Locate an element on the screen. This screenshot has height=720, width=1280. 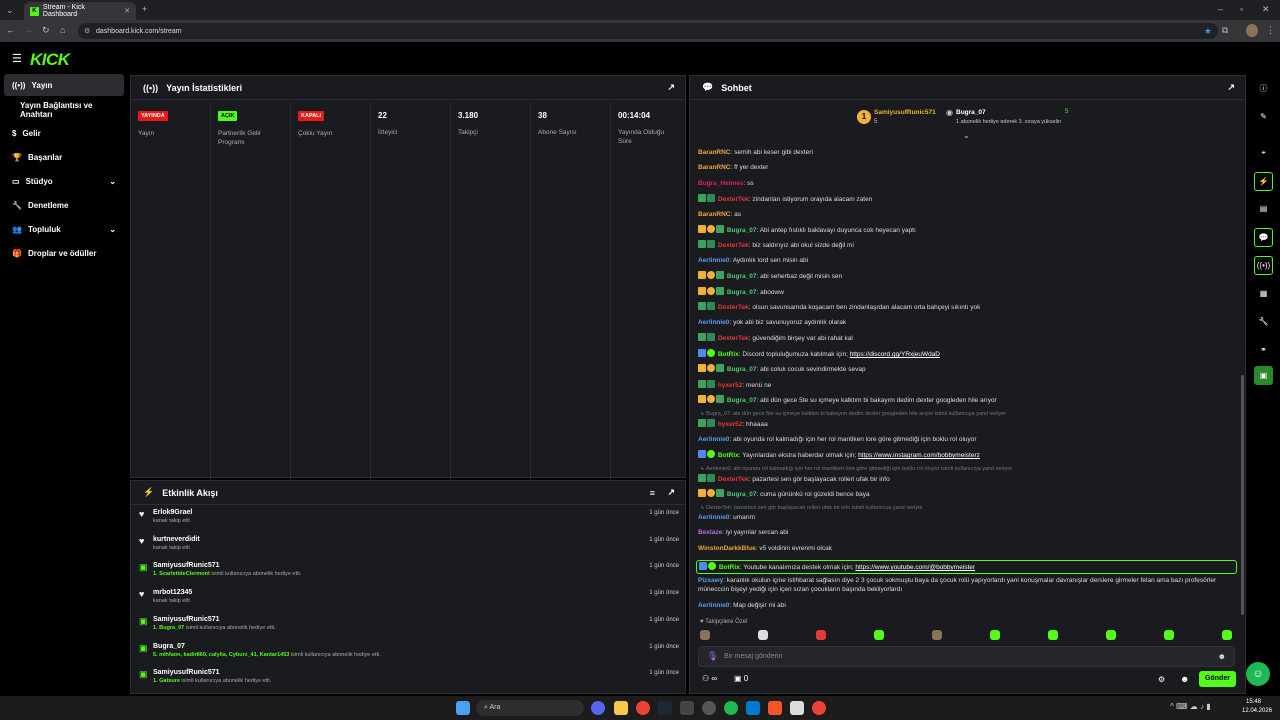
file-explorer-icon is located at coordinates (621, 708).